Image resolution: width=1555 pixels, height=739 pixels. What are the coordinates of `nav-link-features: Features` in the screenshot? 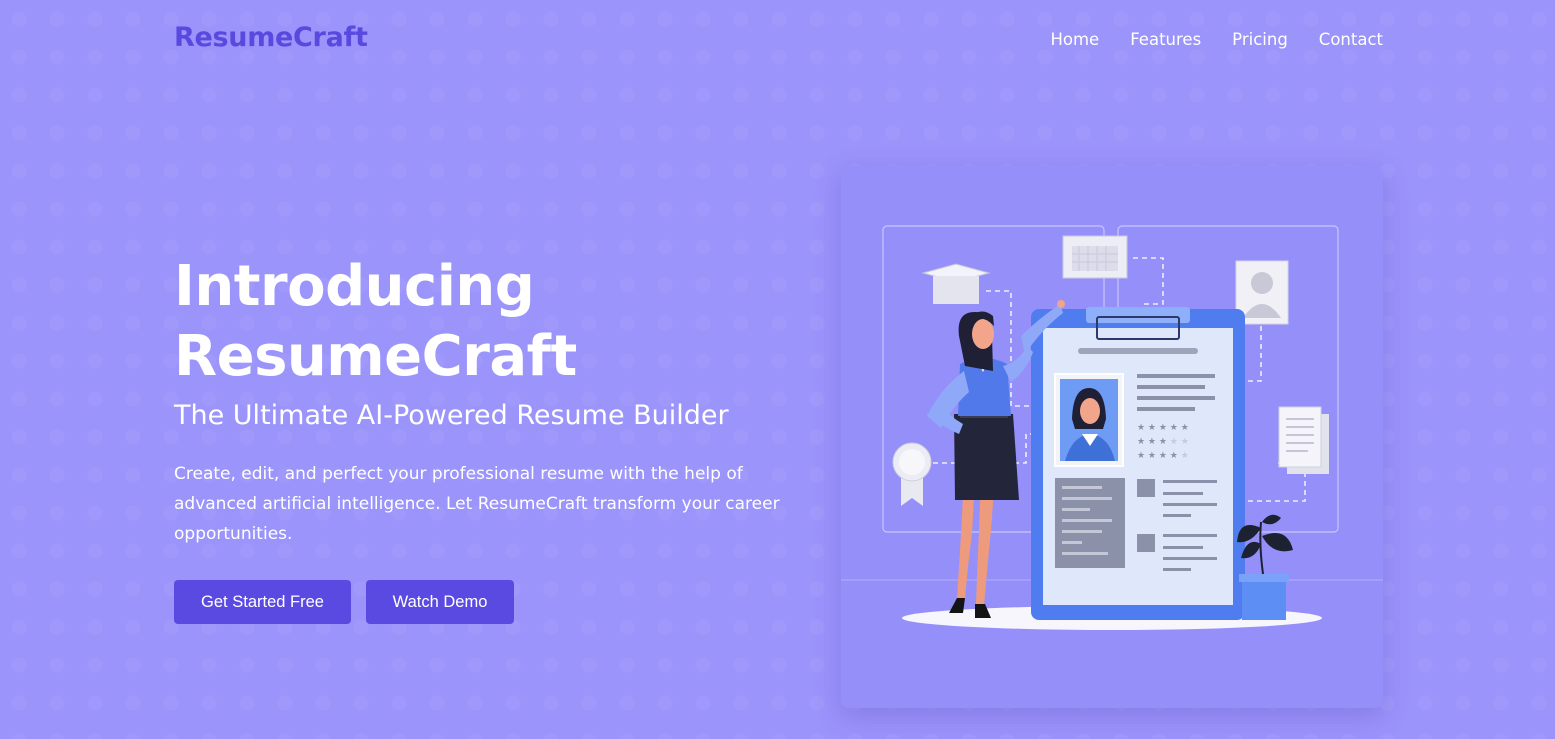 It's located at (1165, 39).